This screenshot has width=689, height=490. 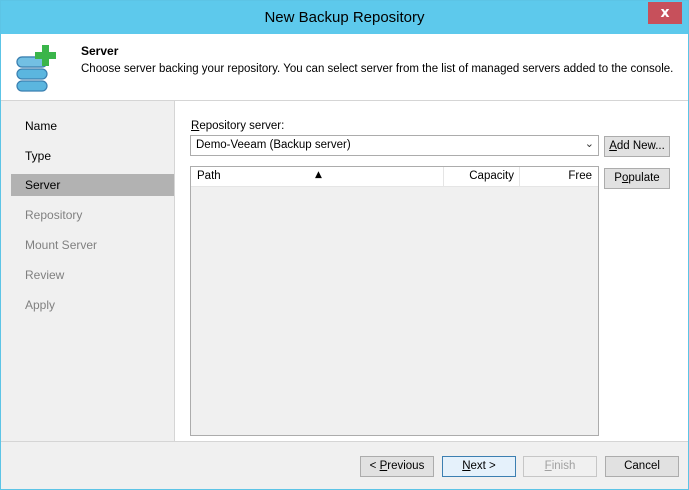 I want to click on step-type: Type, so click(x=92, y=156).